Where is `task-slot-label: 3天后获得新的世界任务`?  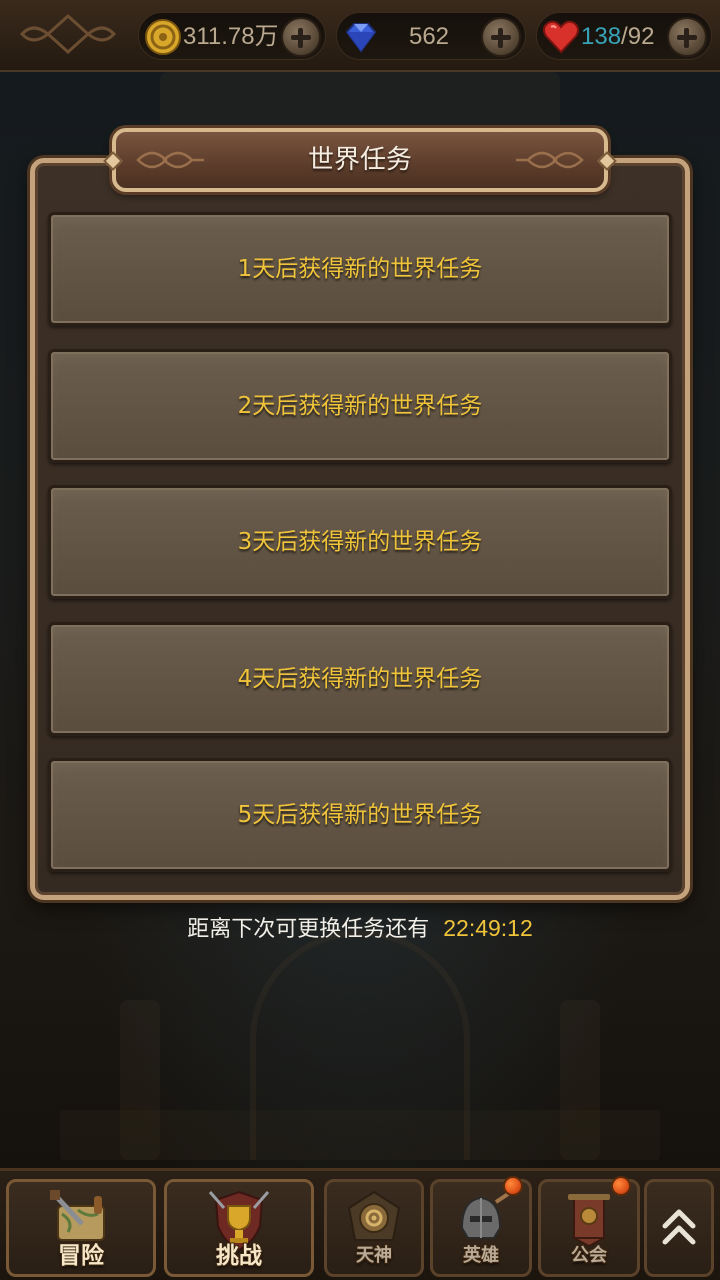
task-slot-label: 3天后获得新的世界任务 is located at coordinates (360, 542).